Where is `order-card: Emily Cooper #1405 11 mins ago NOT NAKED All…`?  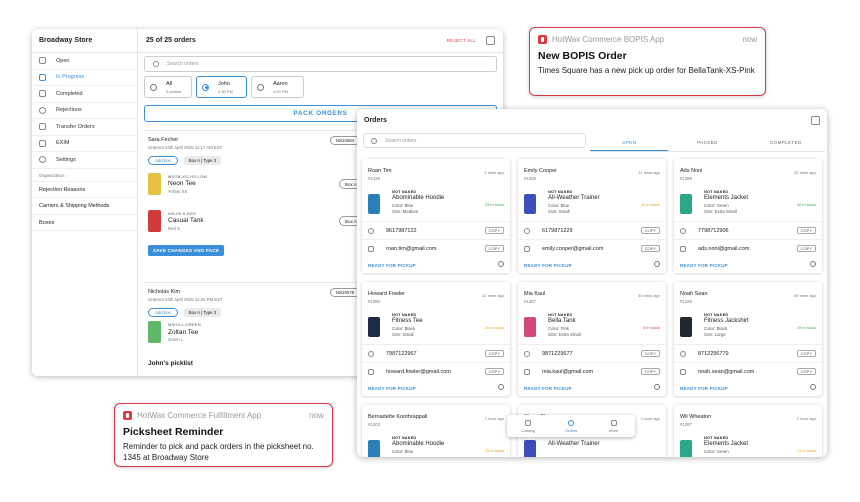
order-card: Emily Cooper #1405 11 mins ago NOT NAKED All… is located at coordinates (592, 216).